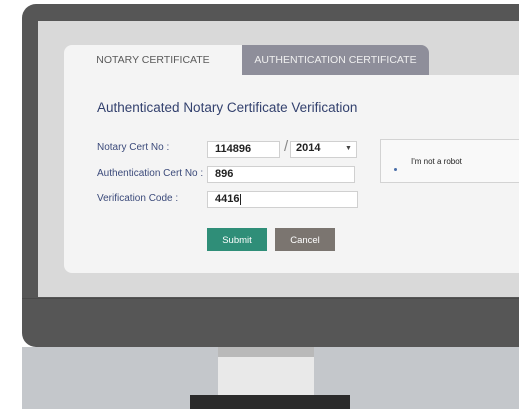 The width and height of the screenshot is (519, 409). I want to click on tab-notary-certificate: NOTARY CERTIFICATE, so click(153, 60).